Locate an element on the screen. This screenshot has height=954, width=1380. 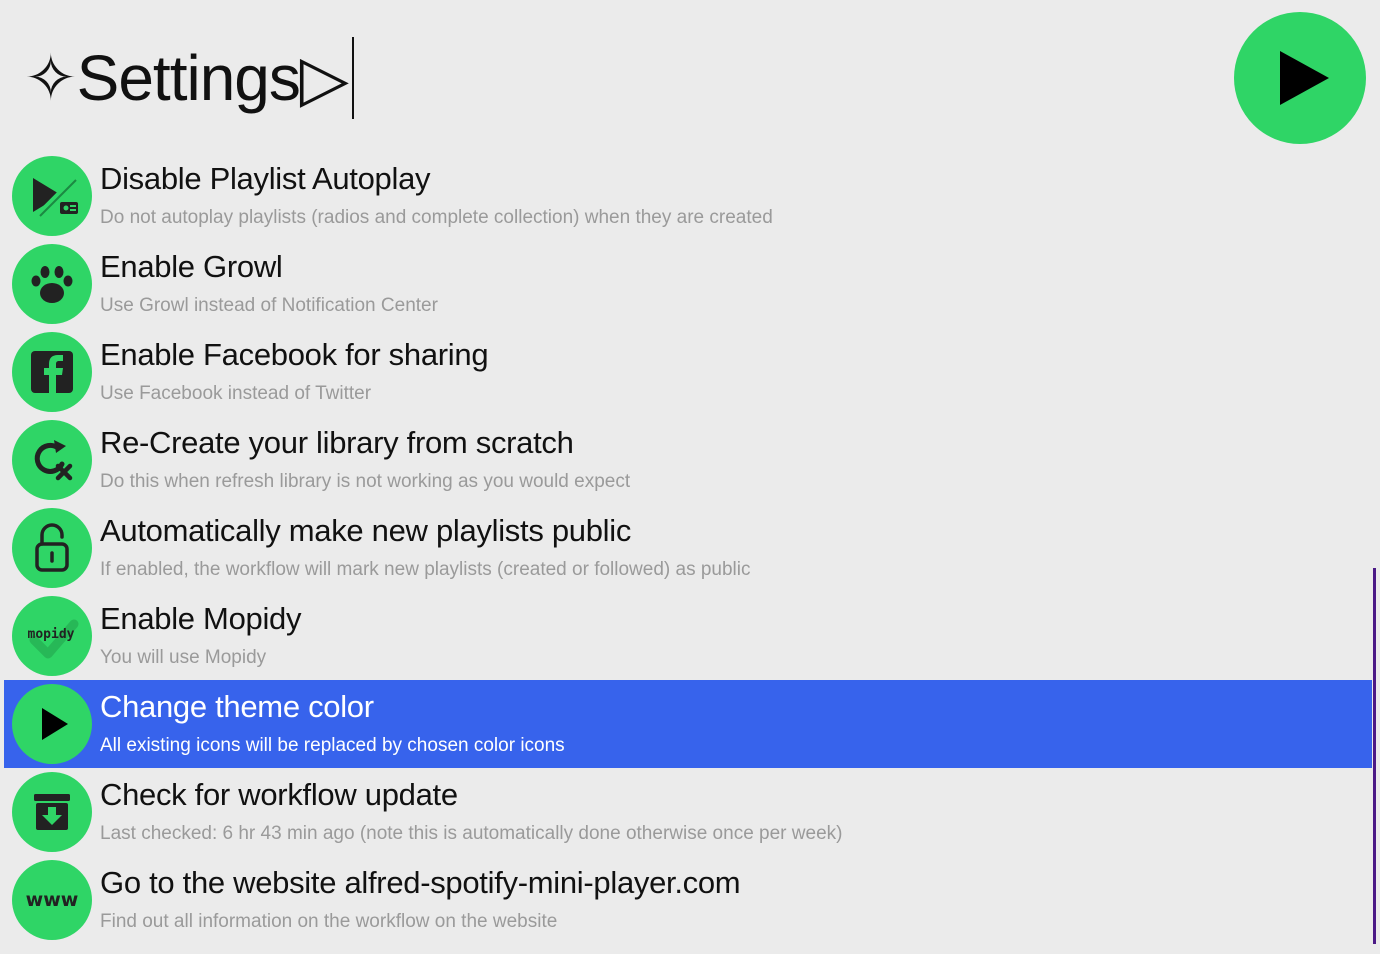
result-title: Enable Facebook for sharing is located at coordinates (294, 354).